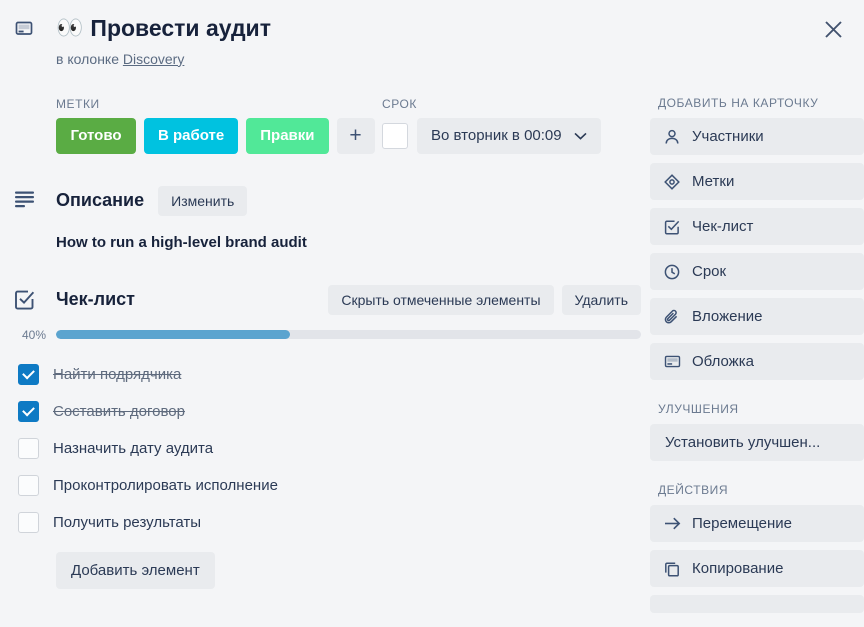 This screenshot has height=627, width=864. I want to click on sidebar-group-heading: ДОБАВИТЬ НА КАРТОЧКУ, so click(738, 103).